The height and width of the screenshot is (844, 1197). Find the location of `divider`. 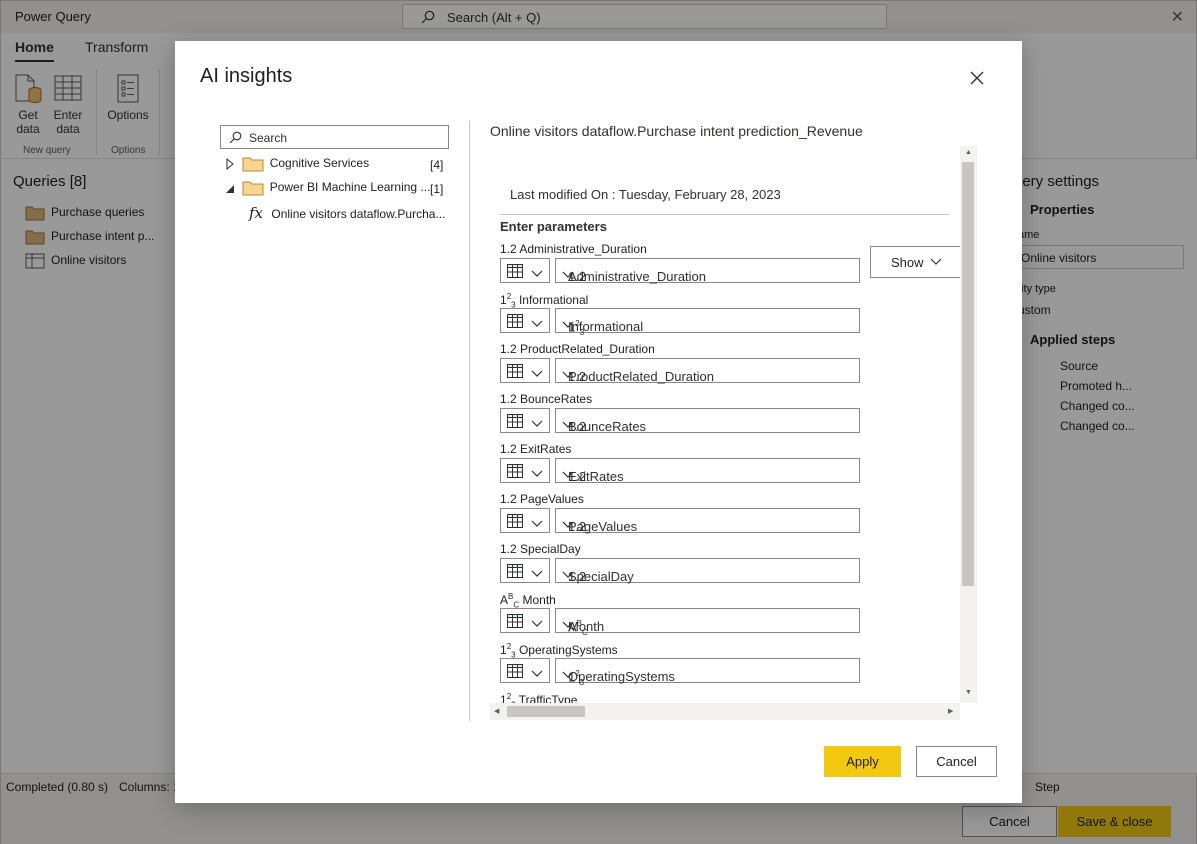

divider is located at coordinates (725, 214).